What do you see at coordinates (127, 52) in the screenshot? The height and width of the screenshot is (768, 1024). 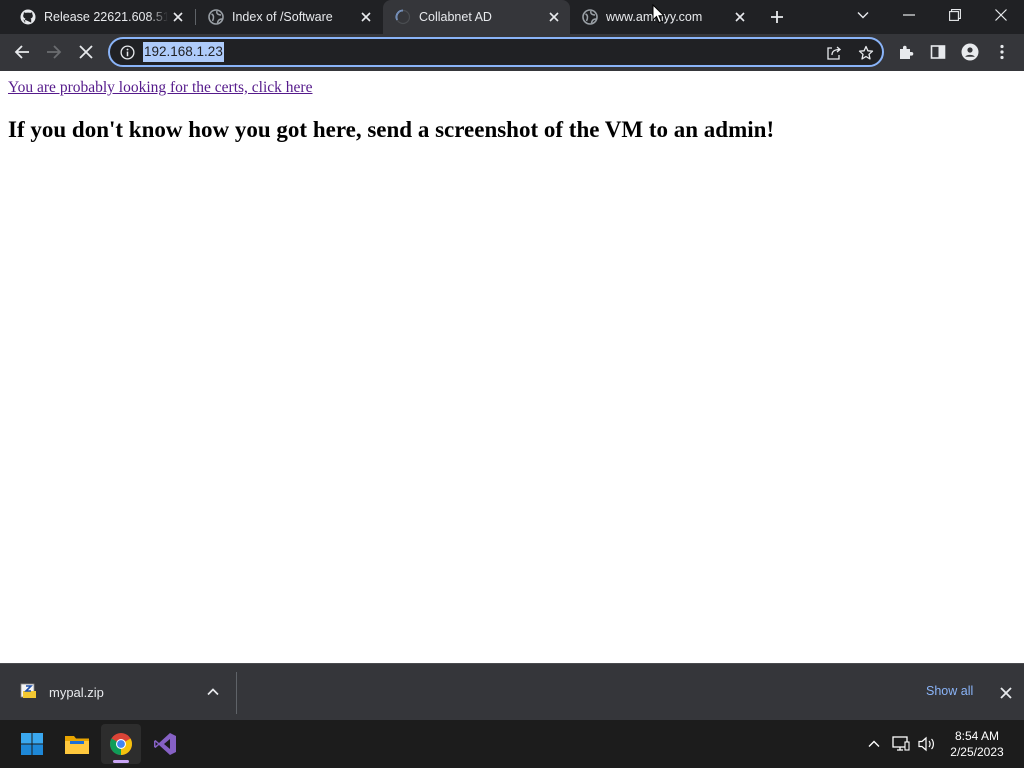 I see `site-info-icon` at bounding box center [127, 52].